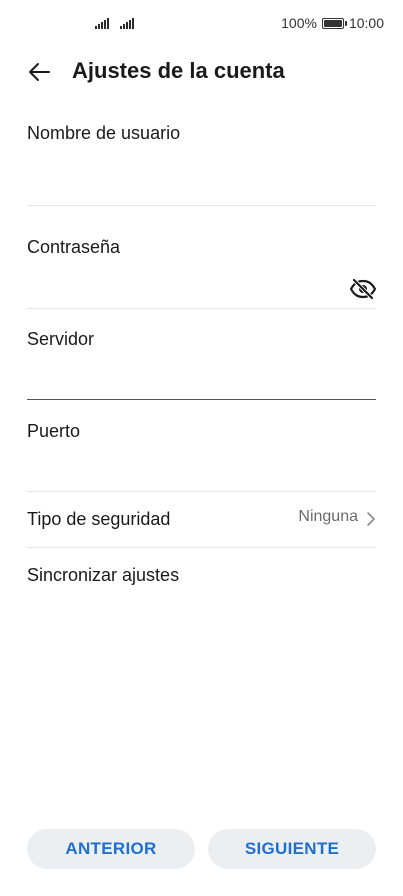  I want to click on battery-percent: 100%, so click(299, 23).